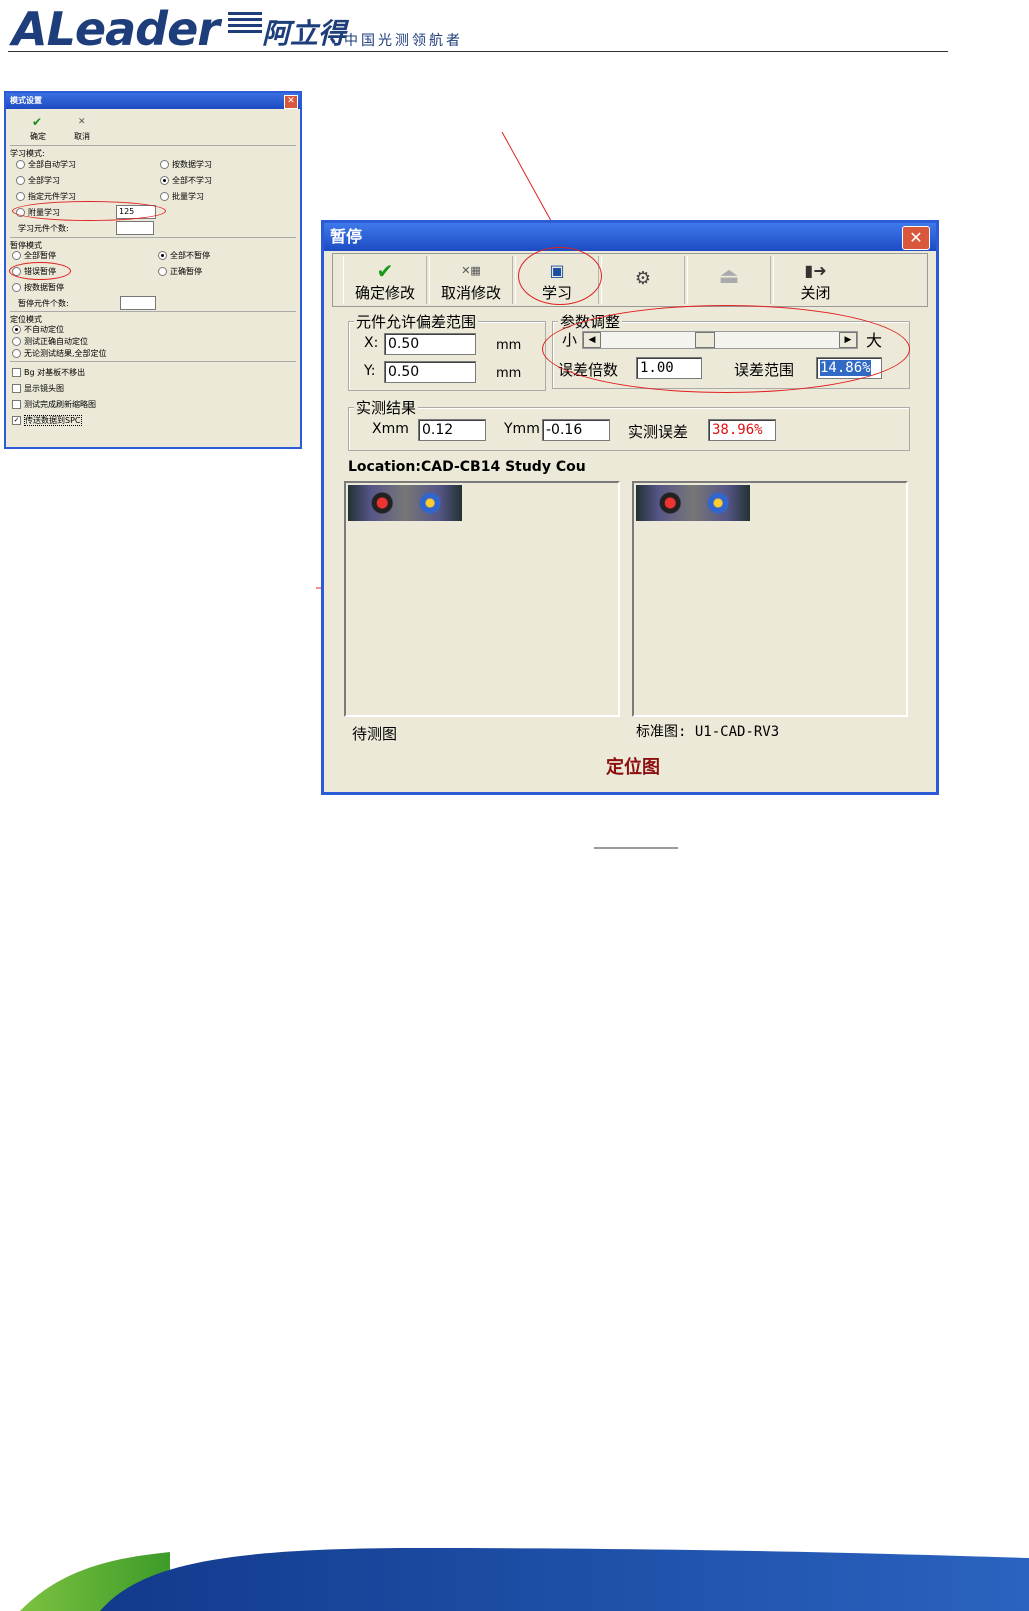  What do you see at coordinates (467, 467) in the screenshot?
I see `location-label: Location:CAD-CB14 Study Cou` at bounding box center [467, 467].